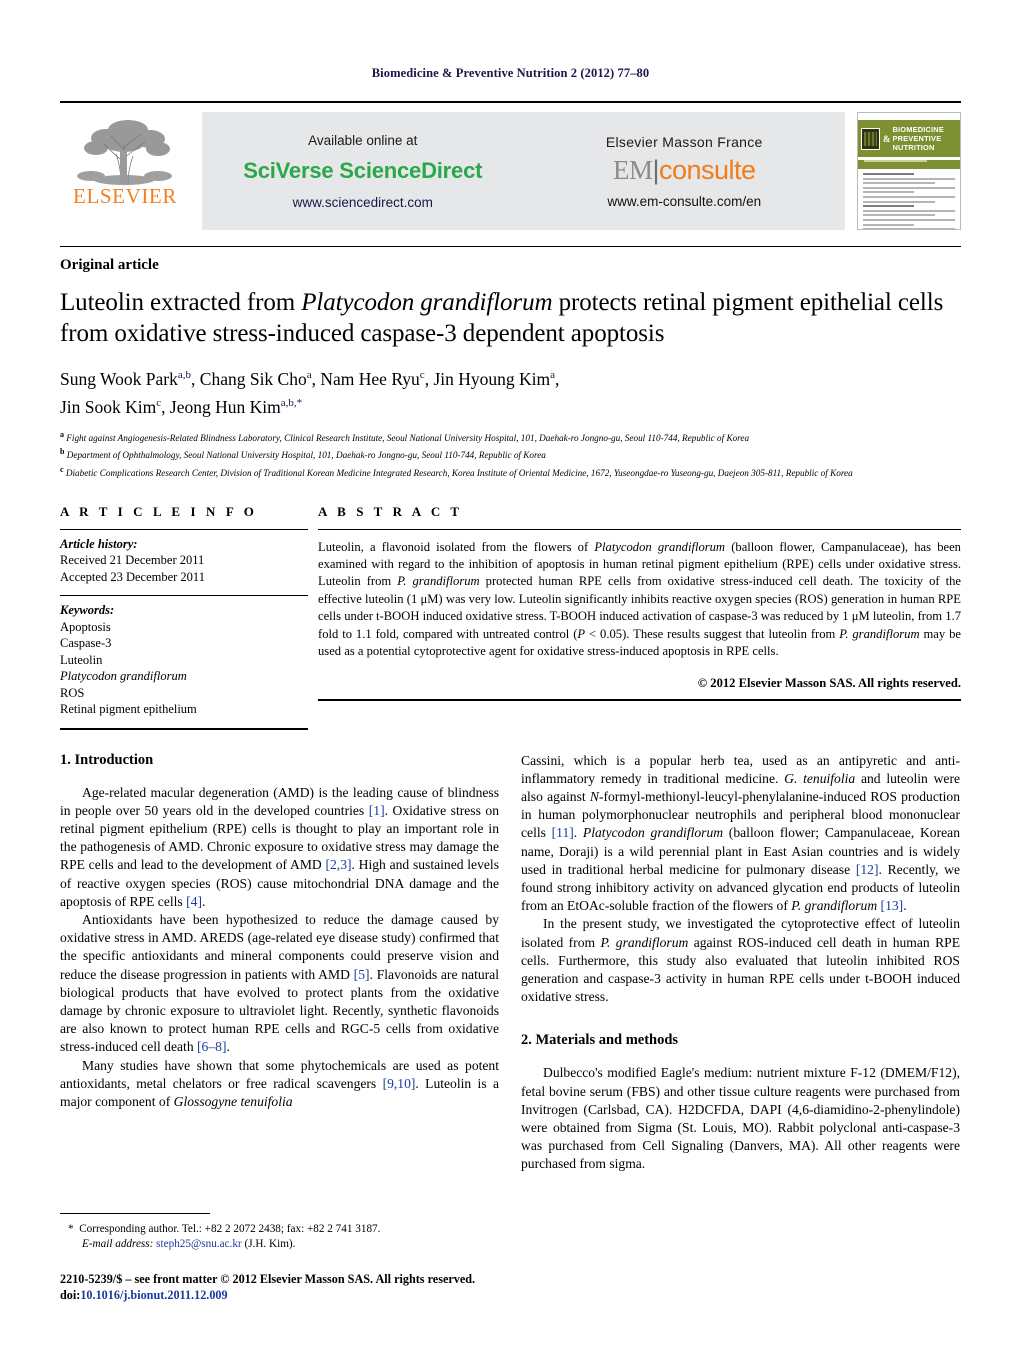 This screenshot has width=1021, height=1351. Describe the element at coordinates (85, 626) in the screenshot. I see `keyword-item: Apoptosis` at that location.